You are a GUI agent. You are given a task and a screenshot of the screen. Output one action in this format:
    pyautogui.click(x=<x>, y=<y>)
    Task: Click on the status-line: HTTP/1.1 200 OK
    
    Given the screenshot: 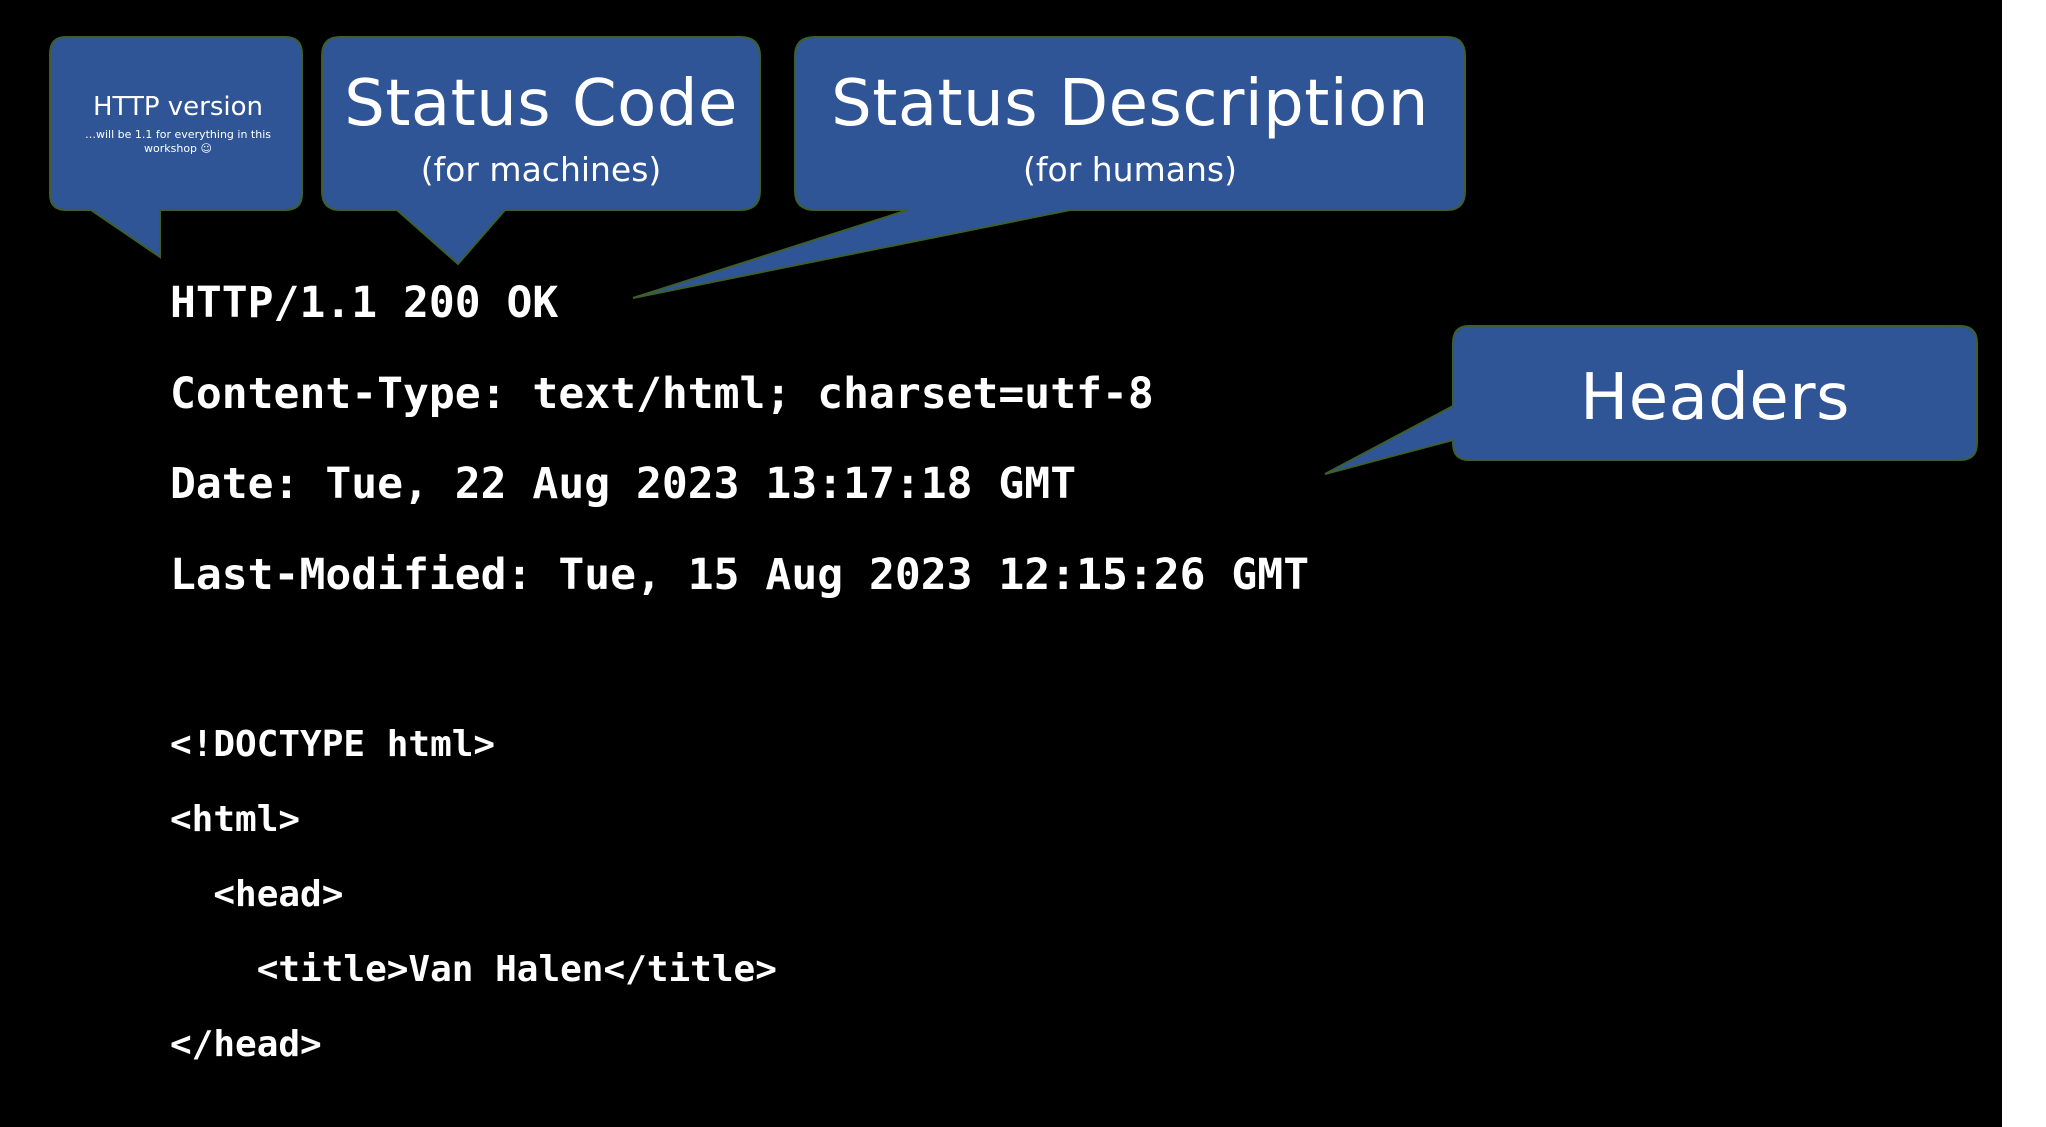 What is the action you would take?
    pyautogui.click(x=364, y=303)
    